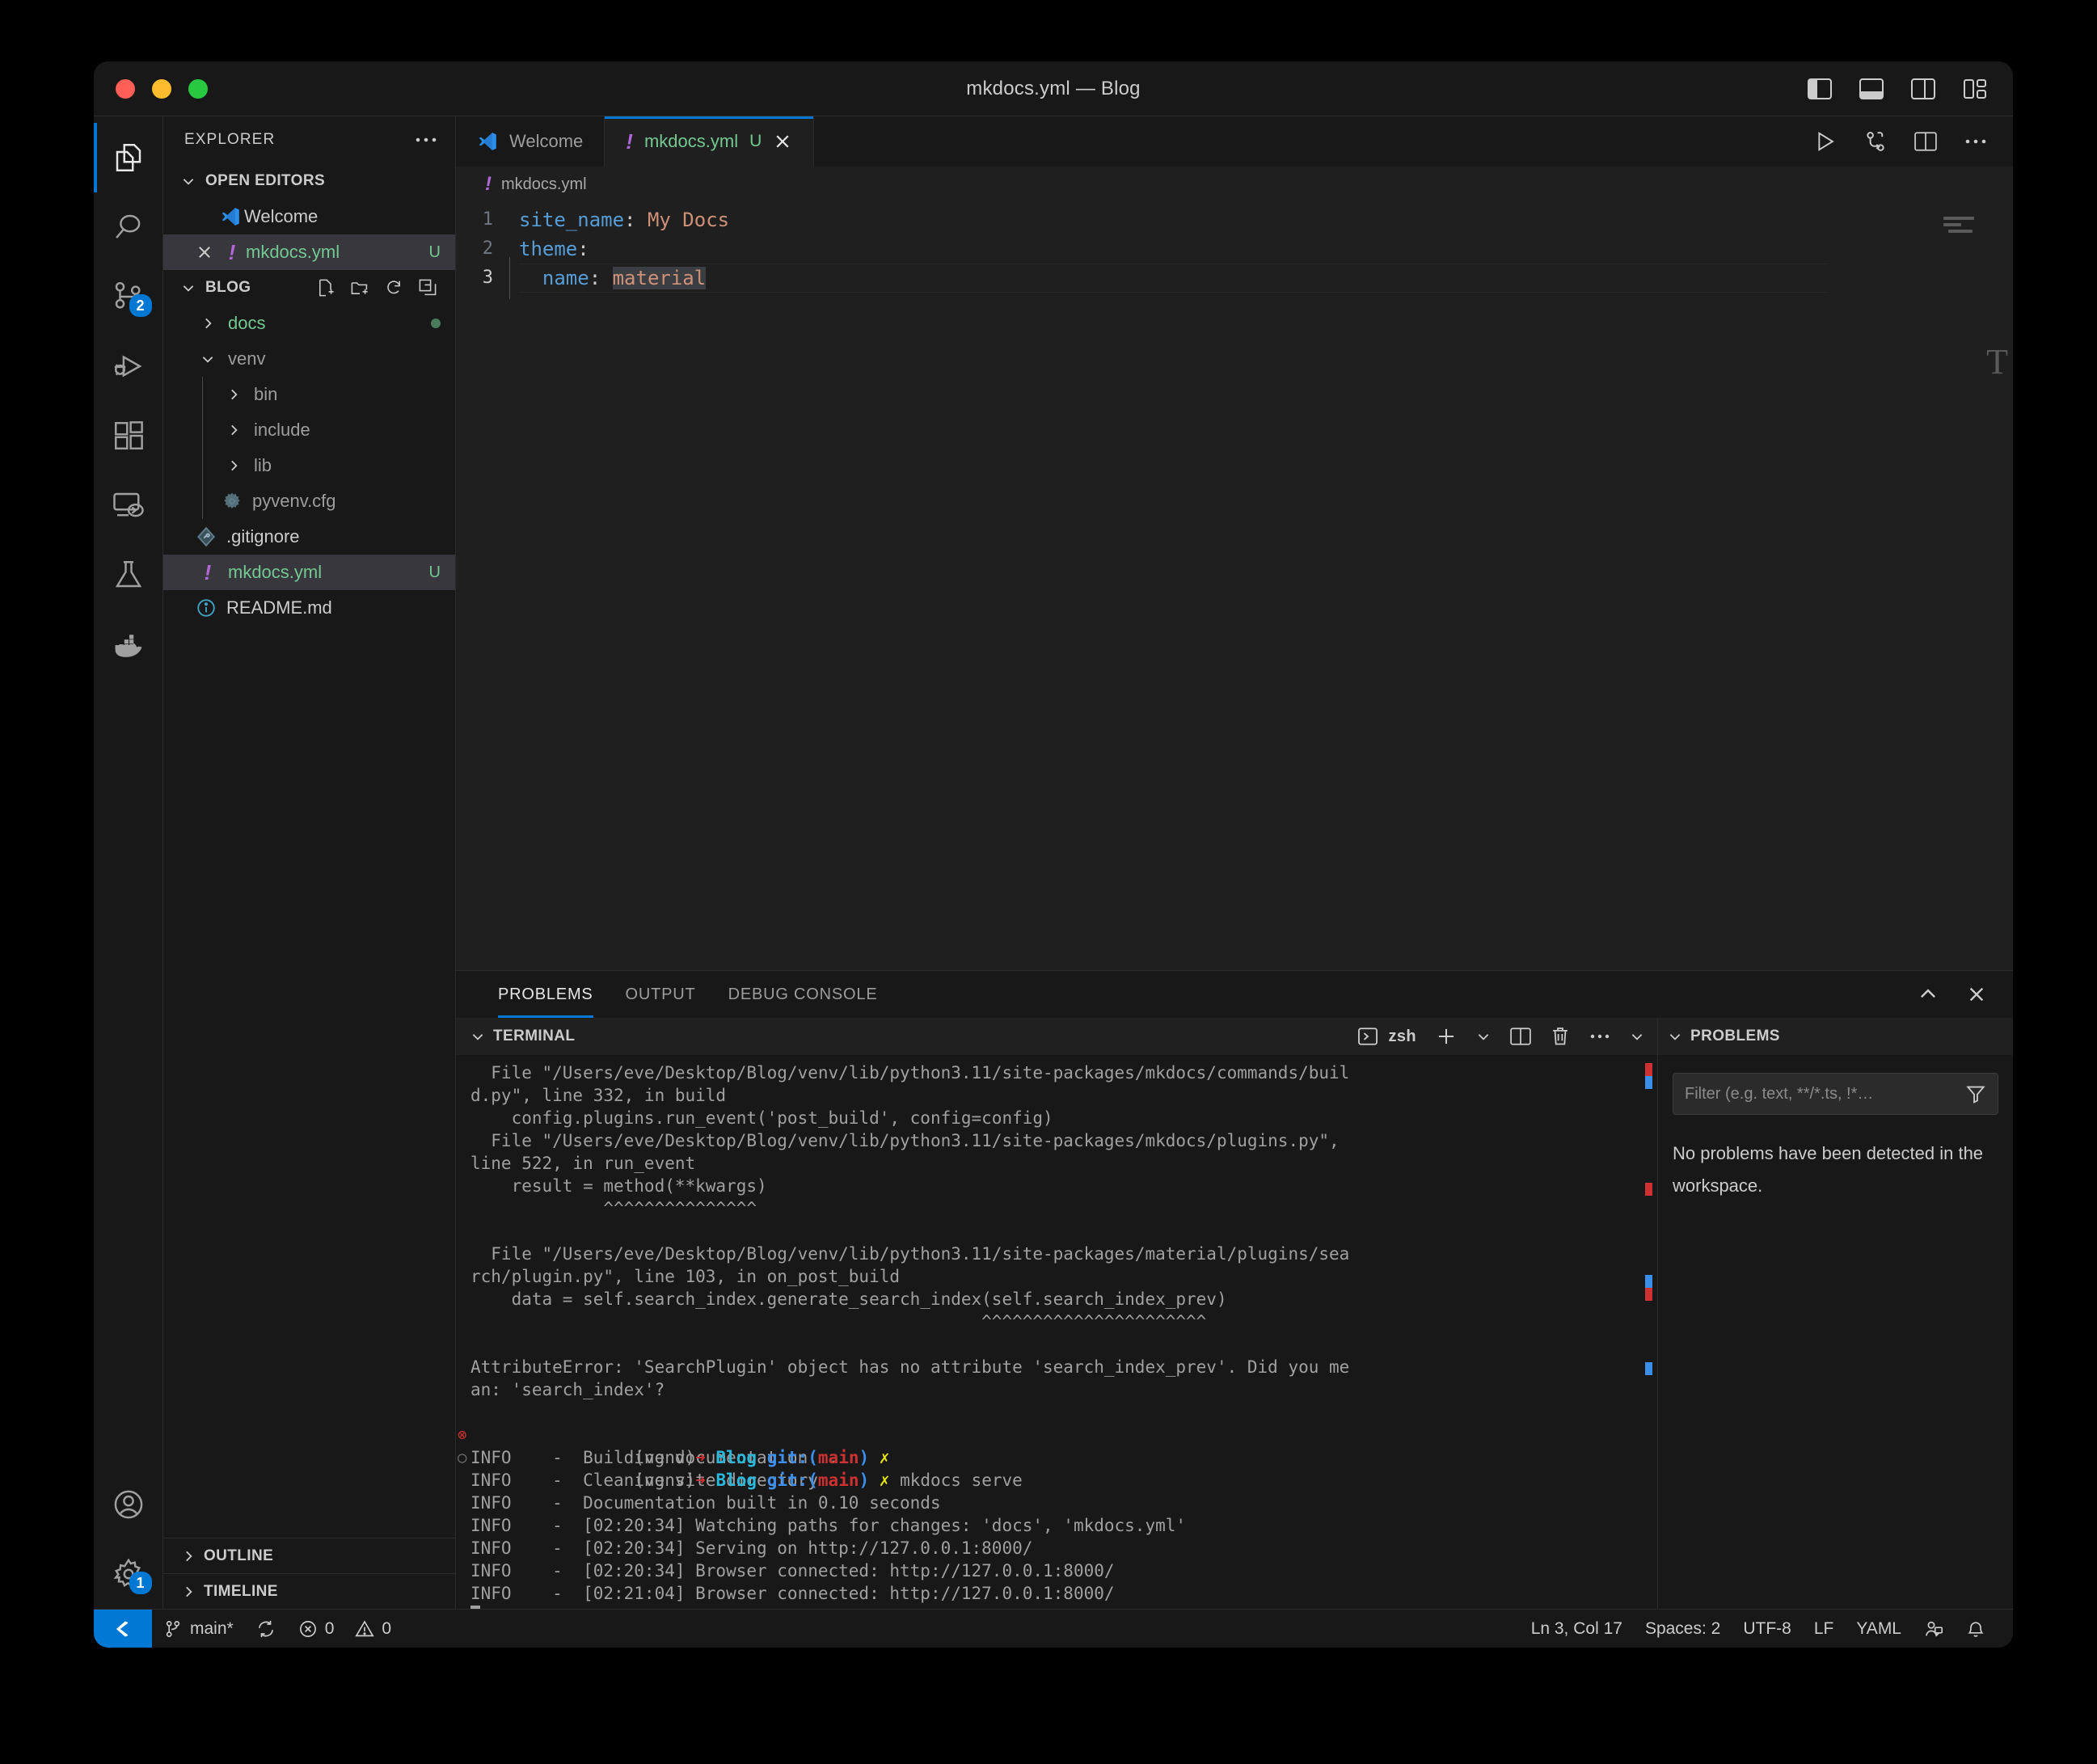  What do you see at coordinates (788, 1458) in the screenshot?
I see `prompt-git: git:(` at bounding box center [788, 1458].